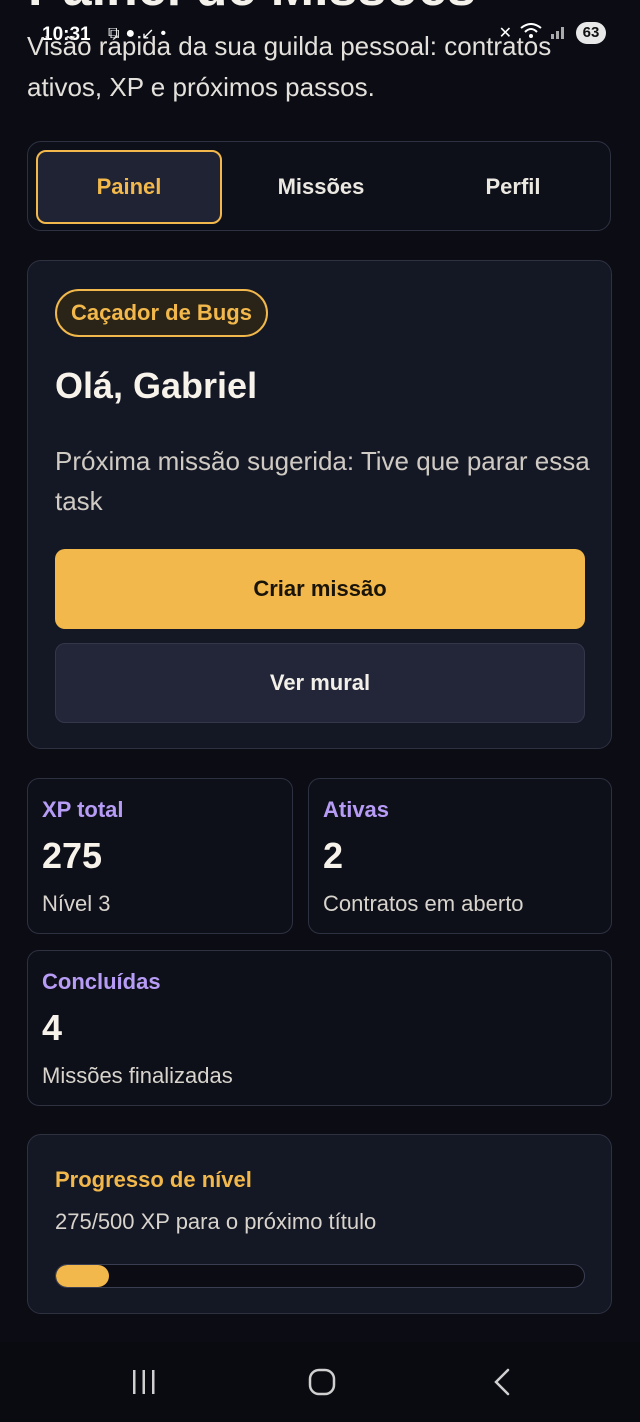  Describe the element at coordinates (153, 1179) in the screenshot. I see `progress-title: Progresso de nível` at that location.